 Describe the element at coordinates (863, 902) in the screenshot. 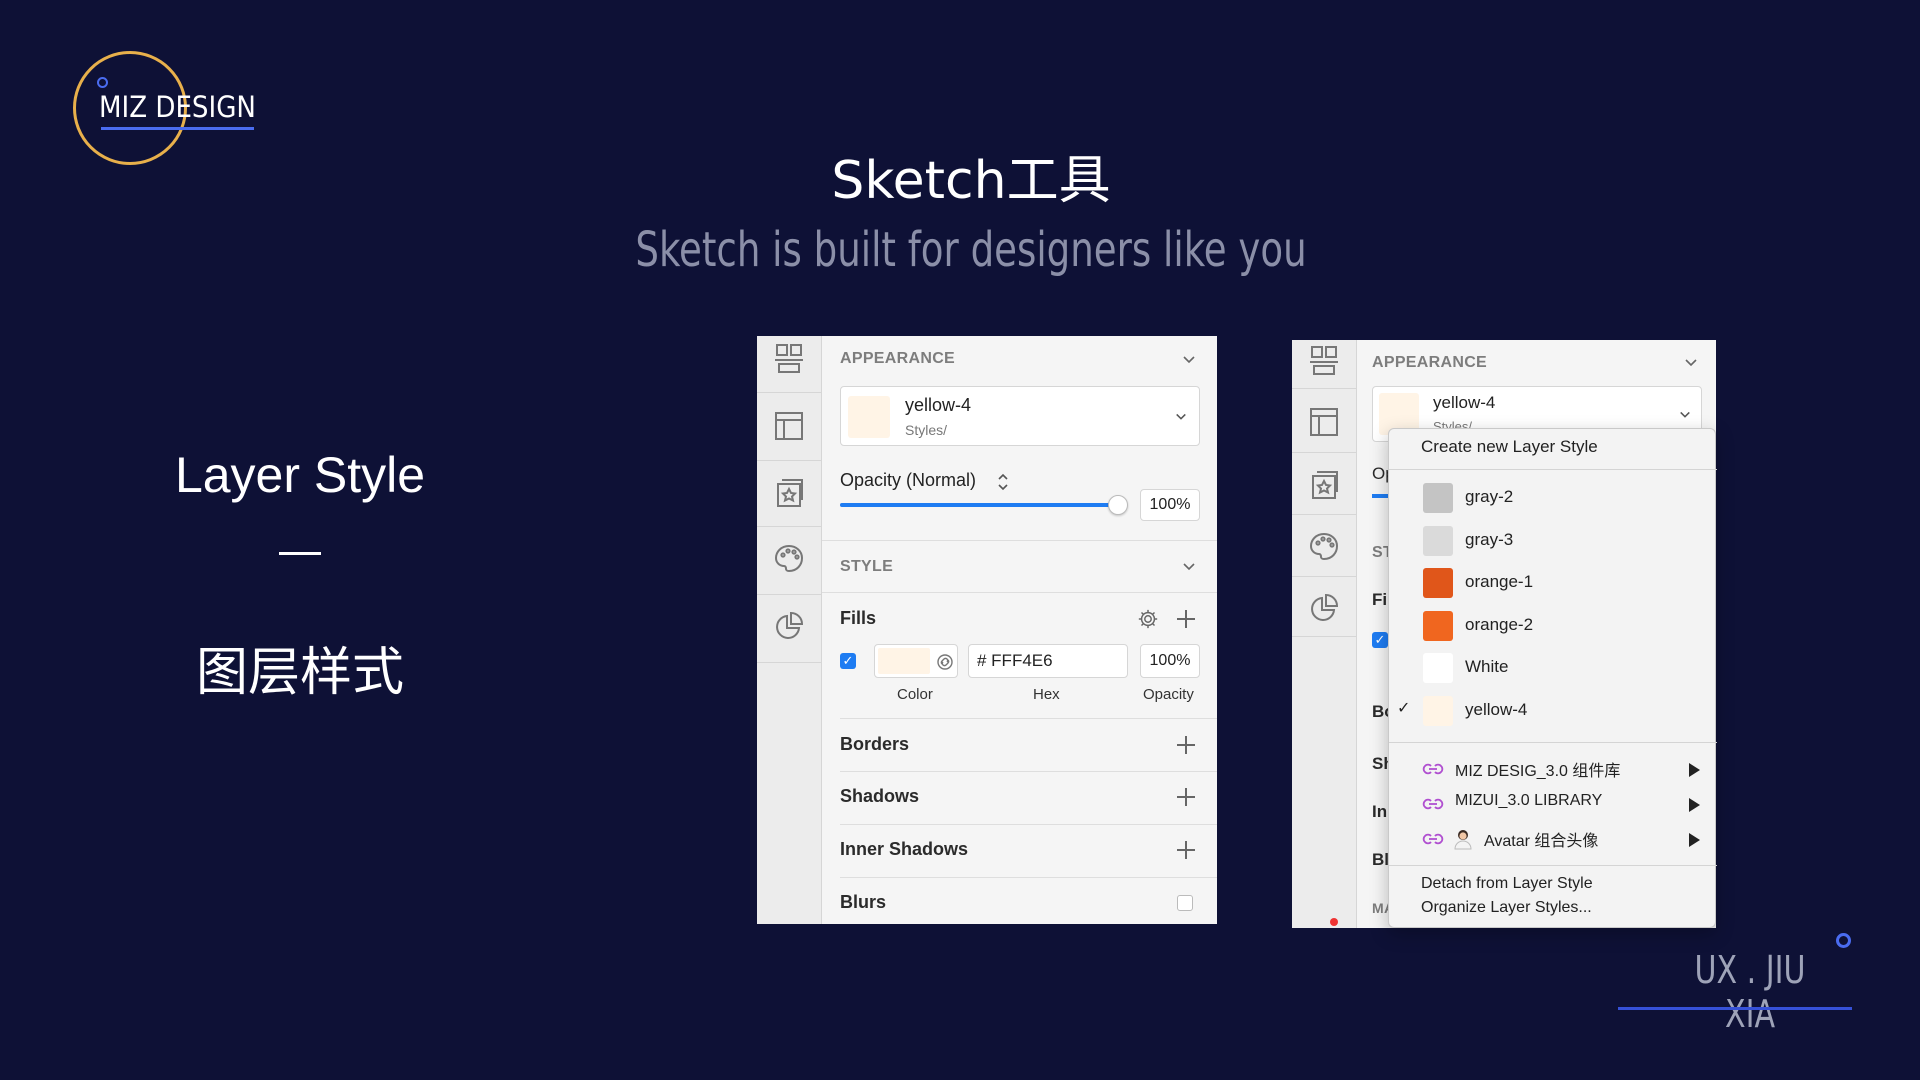

I see `blurs-label: Blurs` at that location.